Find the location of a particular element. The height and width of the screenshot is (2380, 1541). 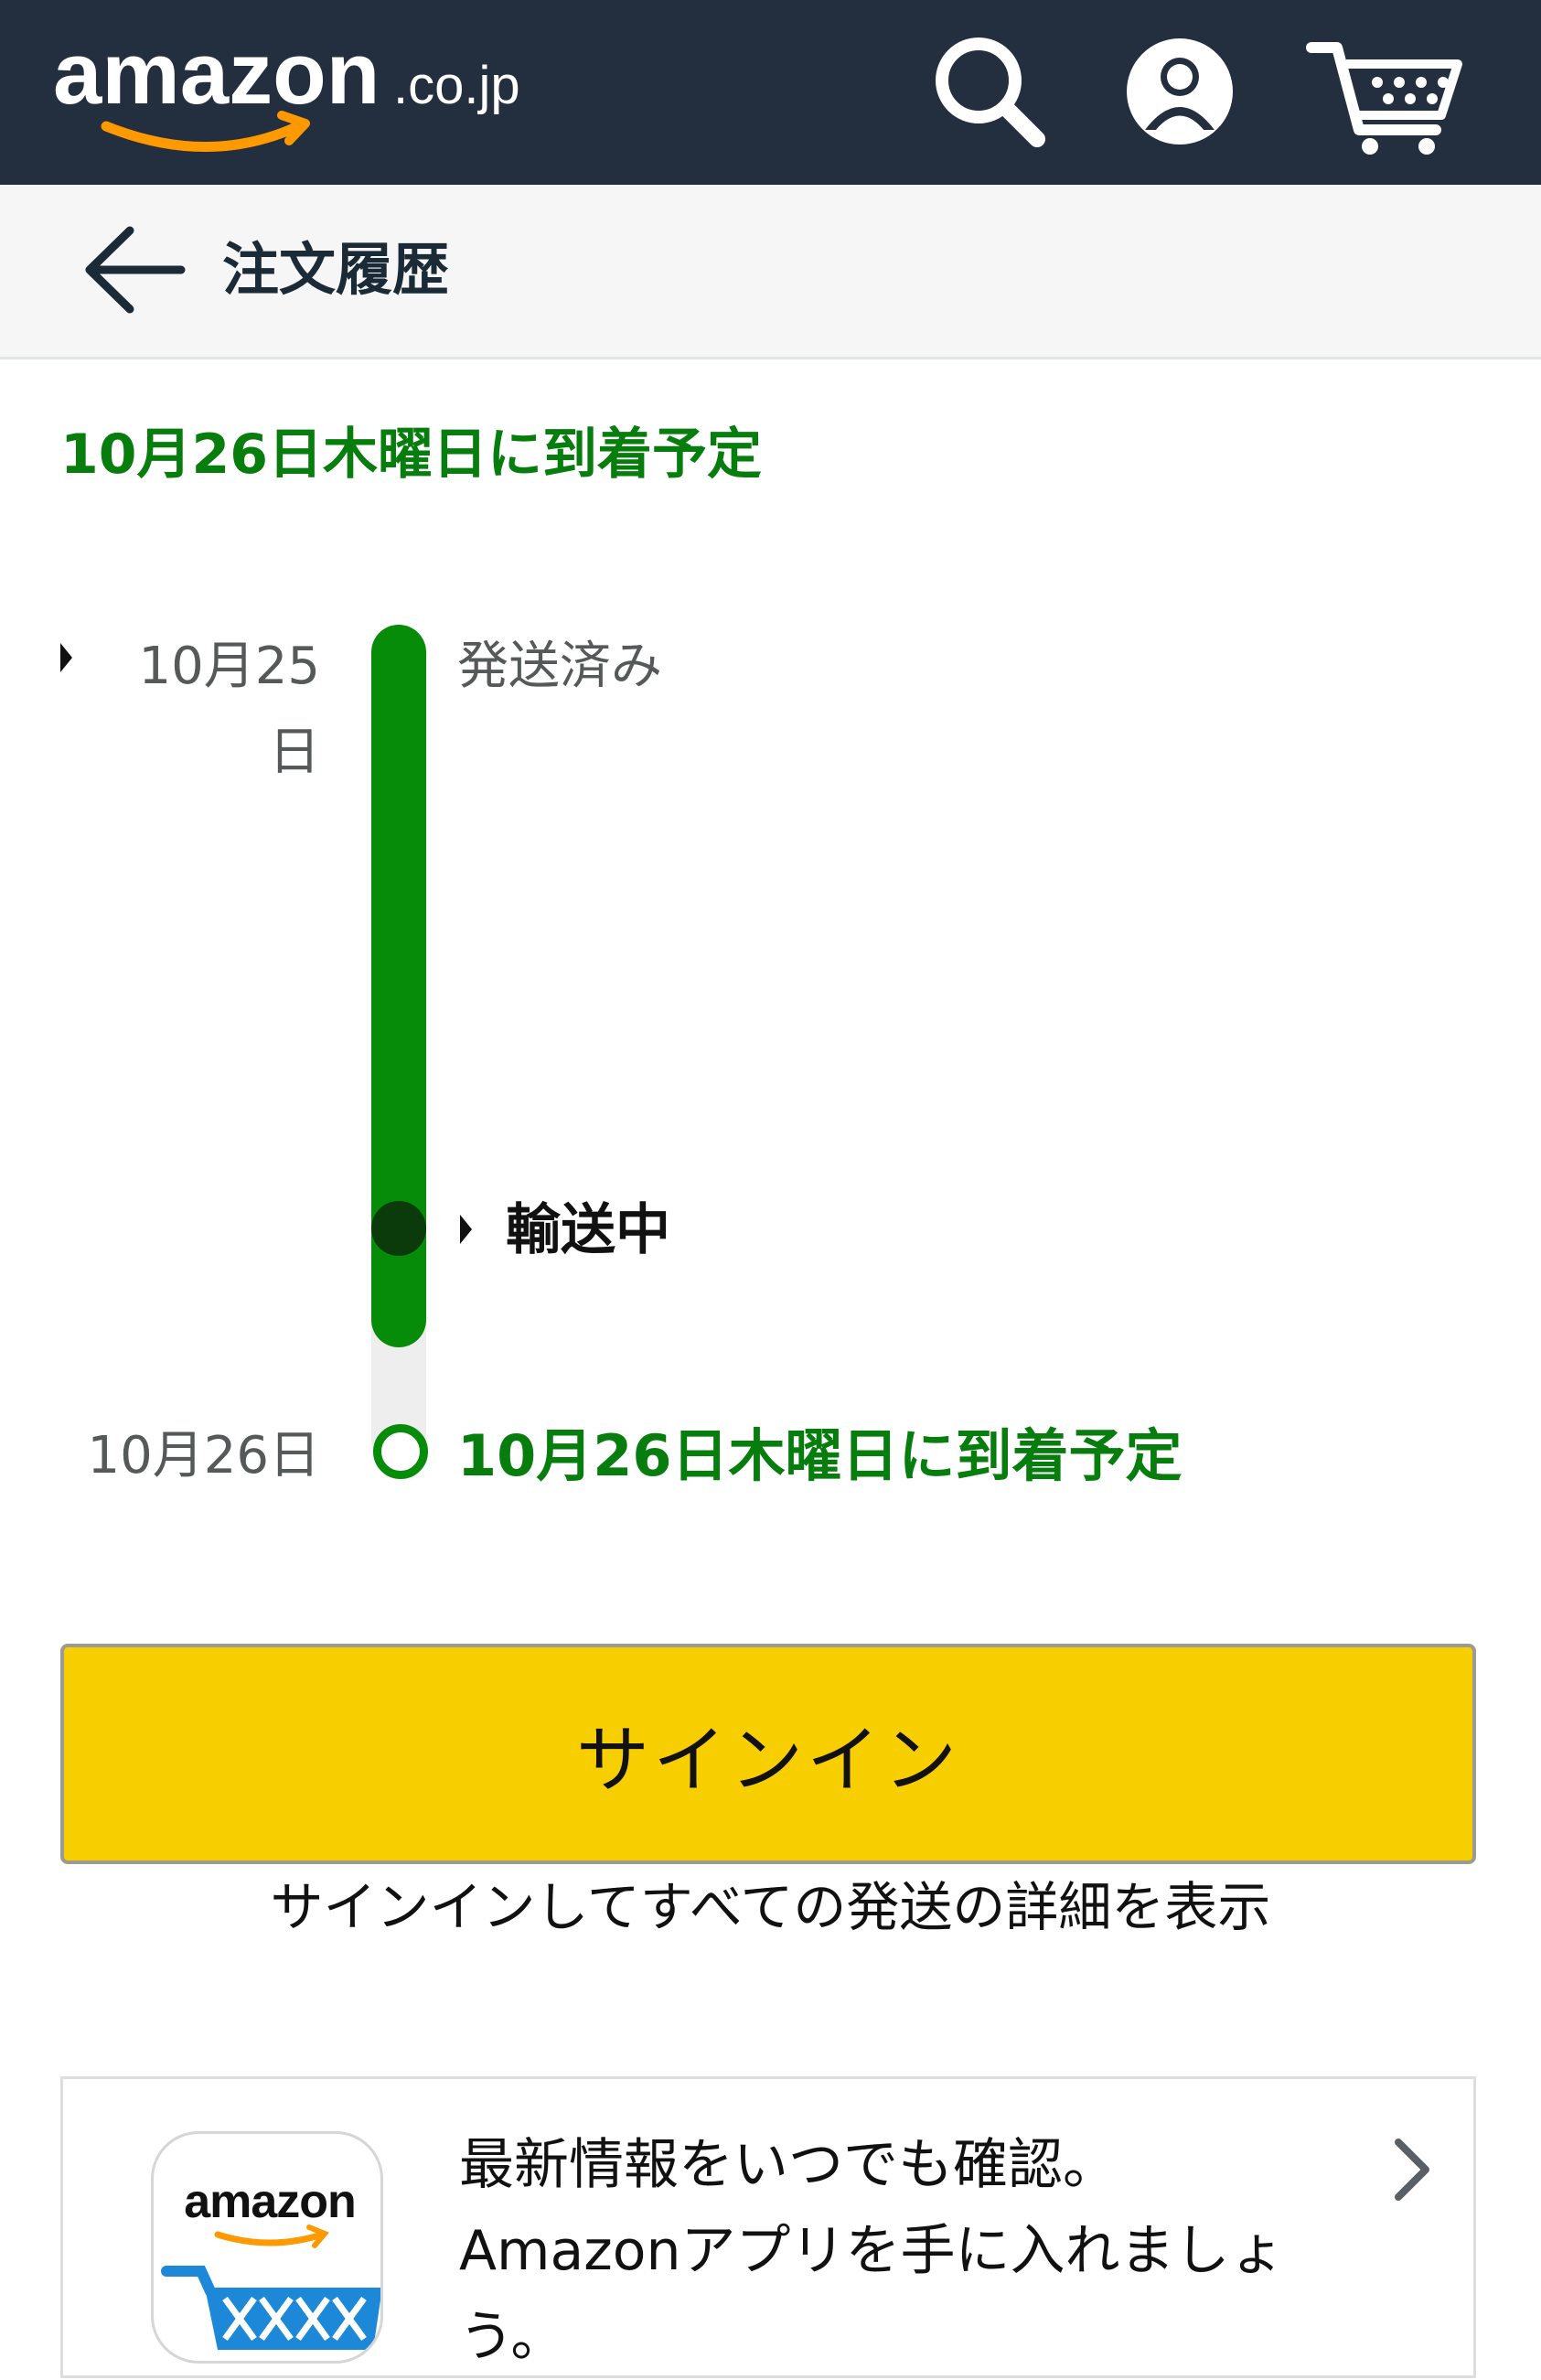

amazon-app-icon: amazon is located at coordinates (267, 2247).